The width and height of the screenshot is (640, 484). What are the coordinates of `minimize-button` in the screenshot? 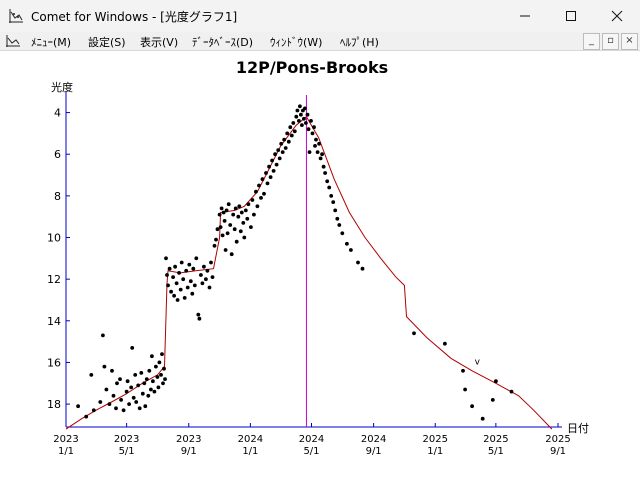 It's located at (525, 16).